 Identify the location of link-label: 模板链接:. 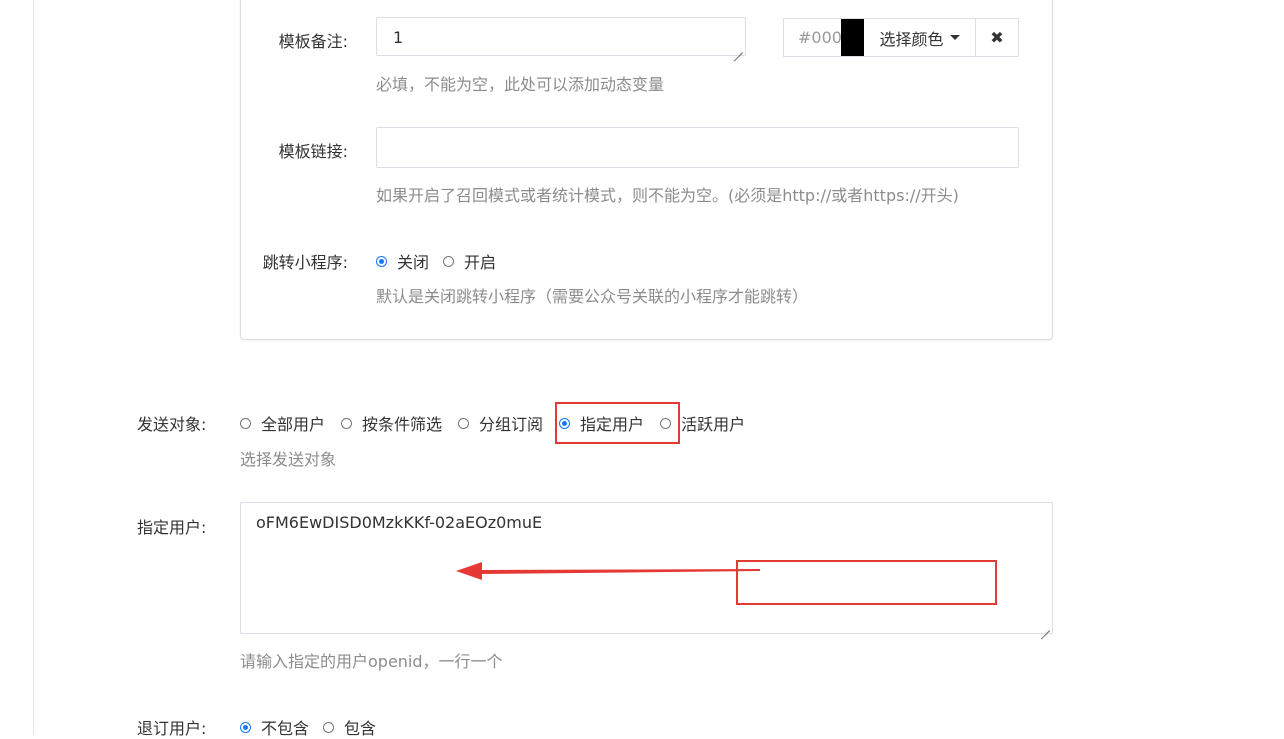
(313, 151).